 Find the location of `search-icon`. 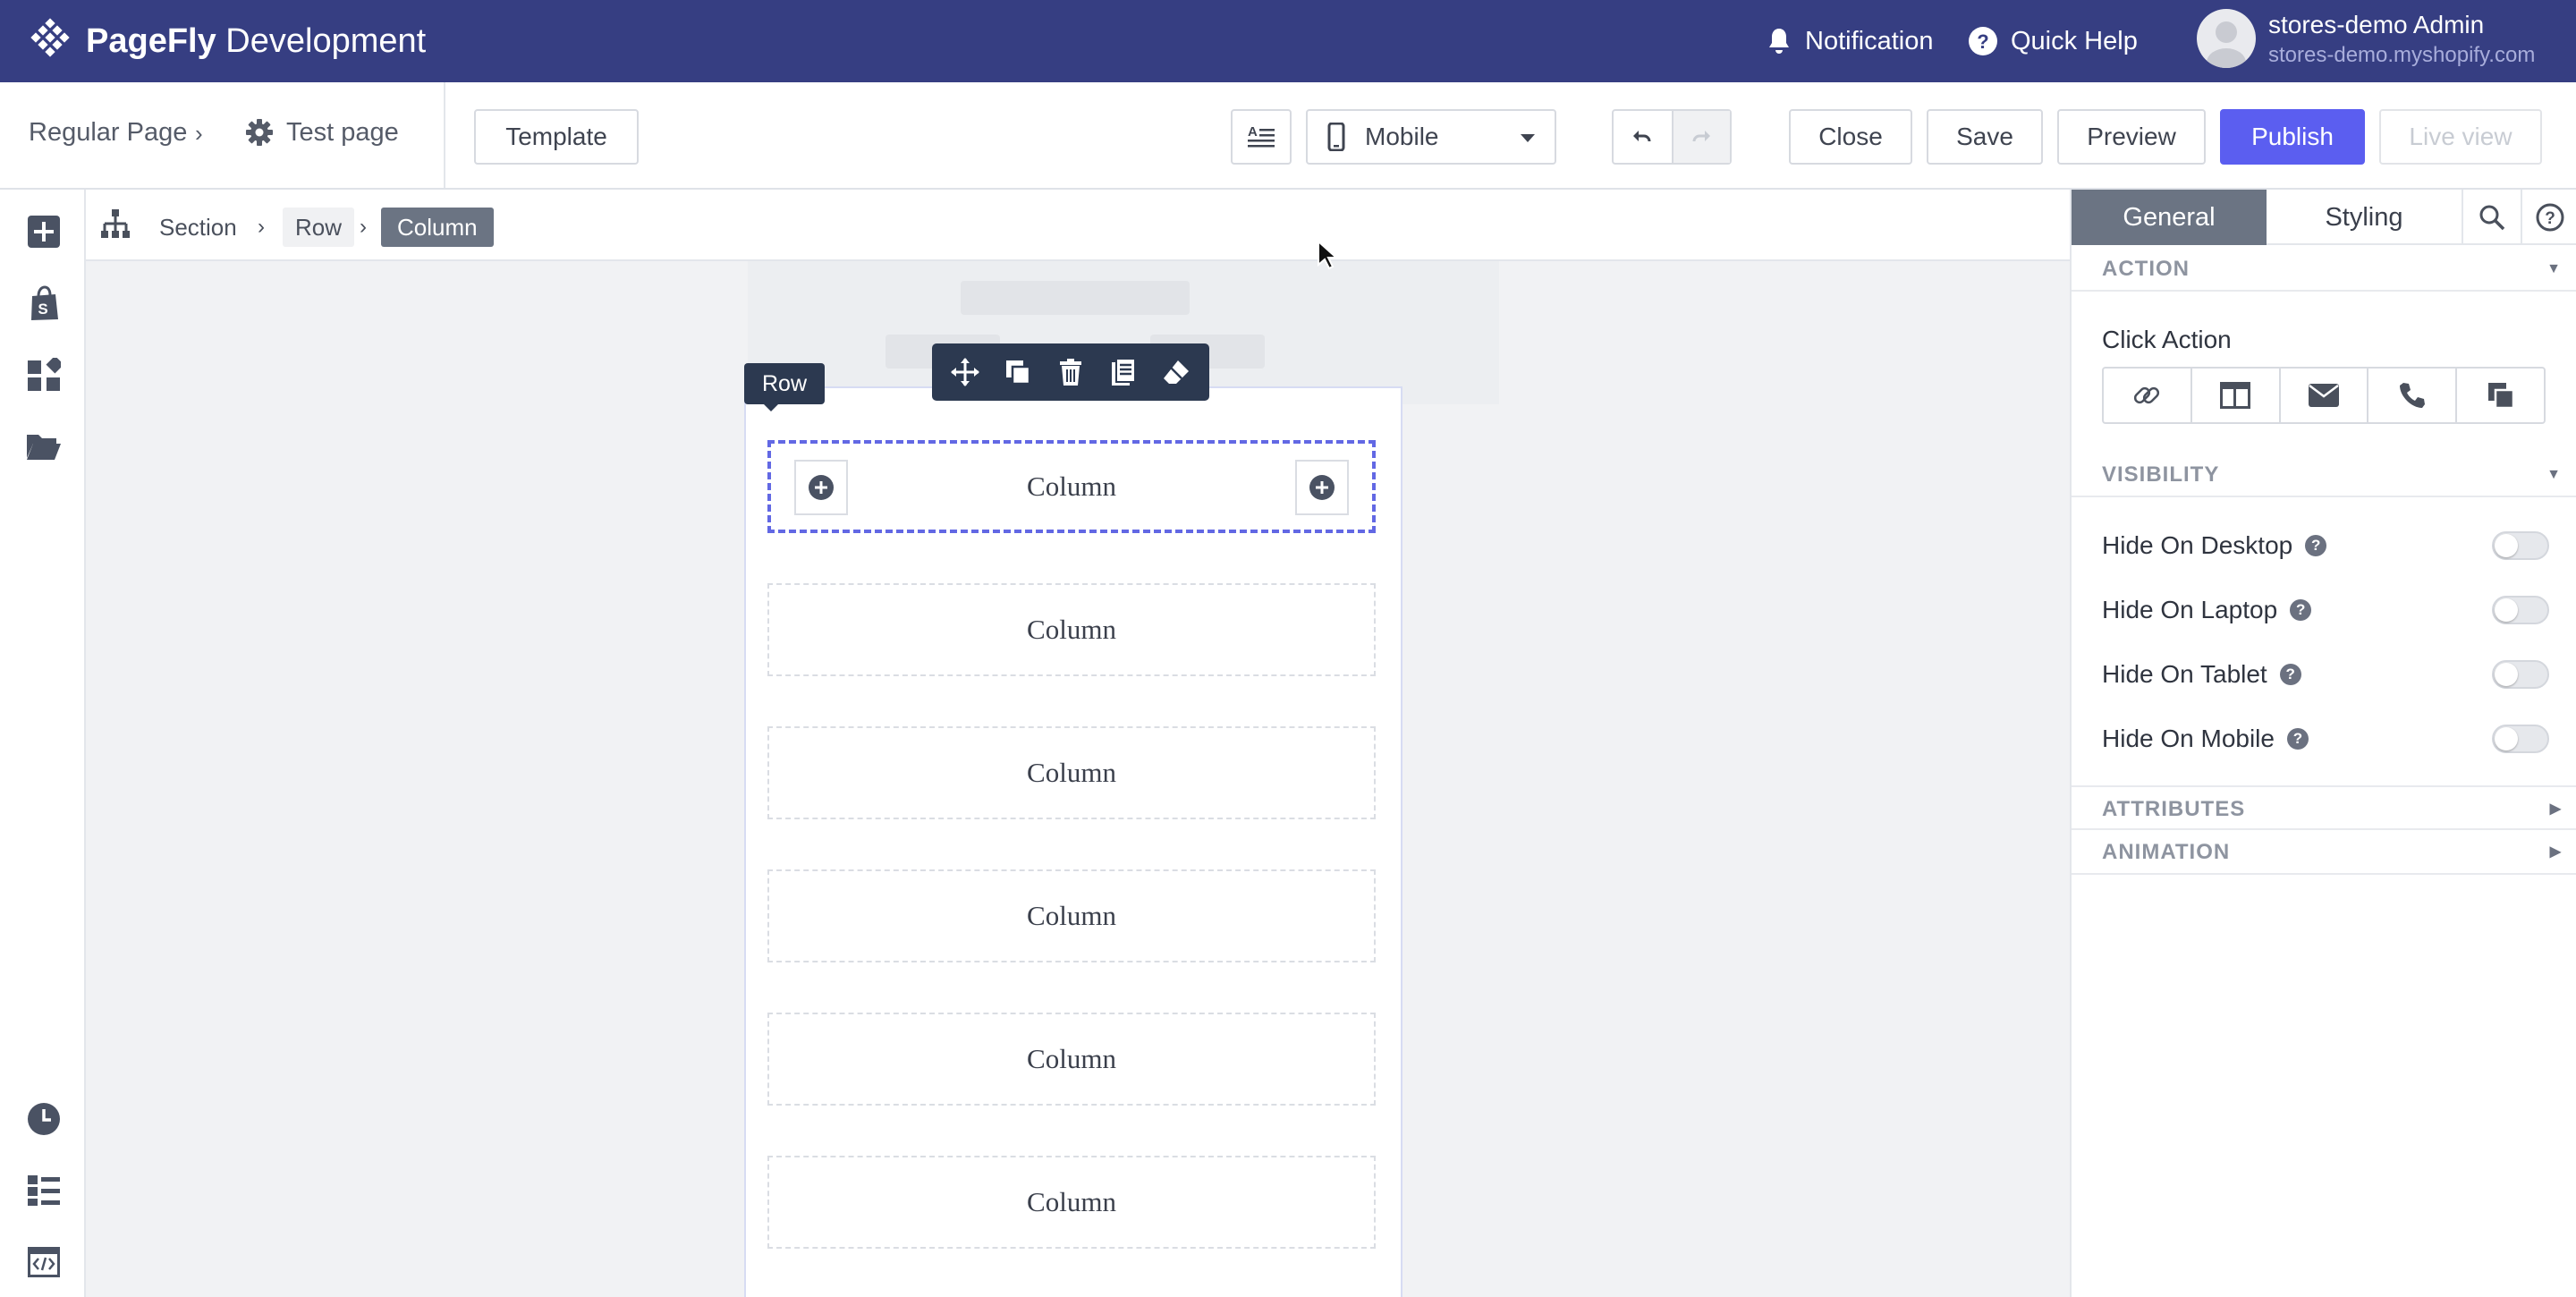

search-icon is located at coordinates (2492, 218).